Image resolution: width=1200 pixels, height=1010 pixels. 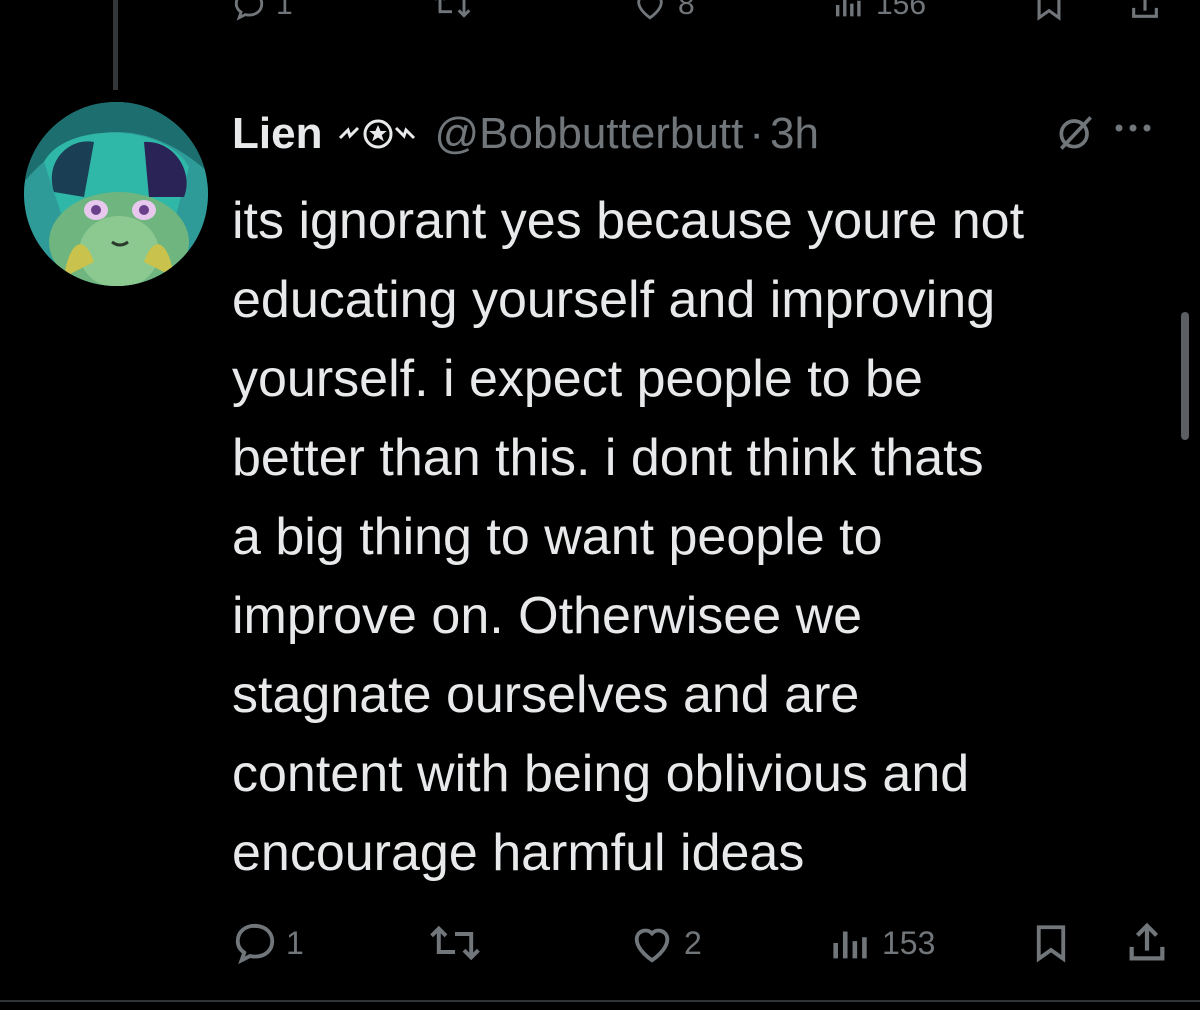 I want to click on display-name: Lien, so click(x=277, y=134).